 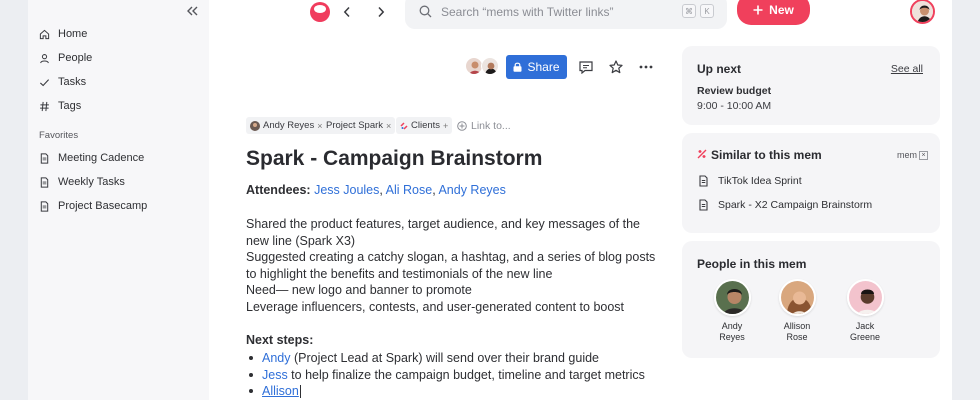 What do you see at coordinates (922, 12) in the screenshot?
I see `user-avatar` at bounding box center [922, 12].